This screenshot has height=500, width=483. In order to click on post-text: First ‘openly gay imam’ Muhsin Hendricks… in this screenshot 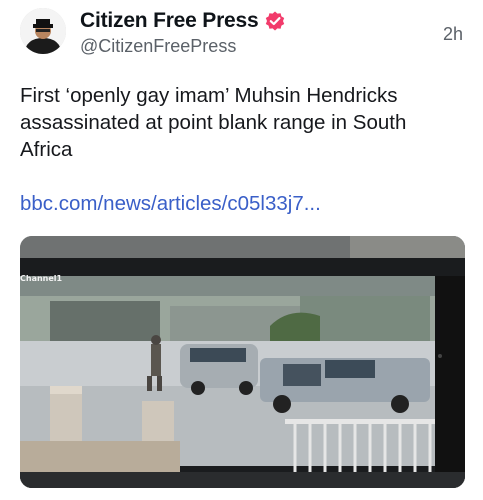, I will do `click(213, 122)`.